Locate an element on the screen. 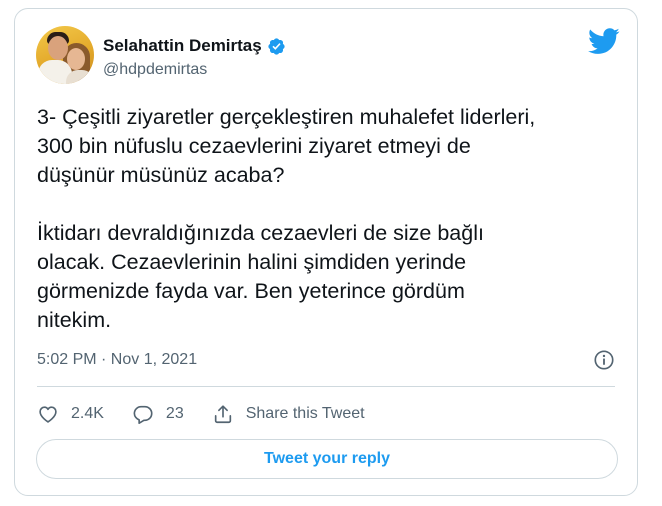 This screenshot has height=506, width=662. verified-badge-icon is located at coordinates (276, 46).